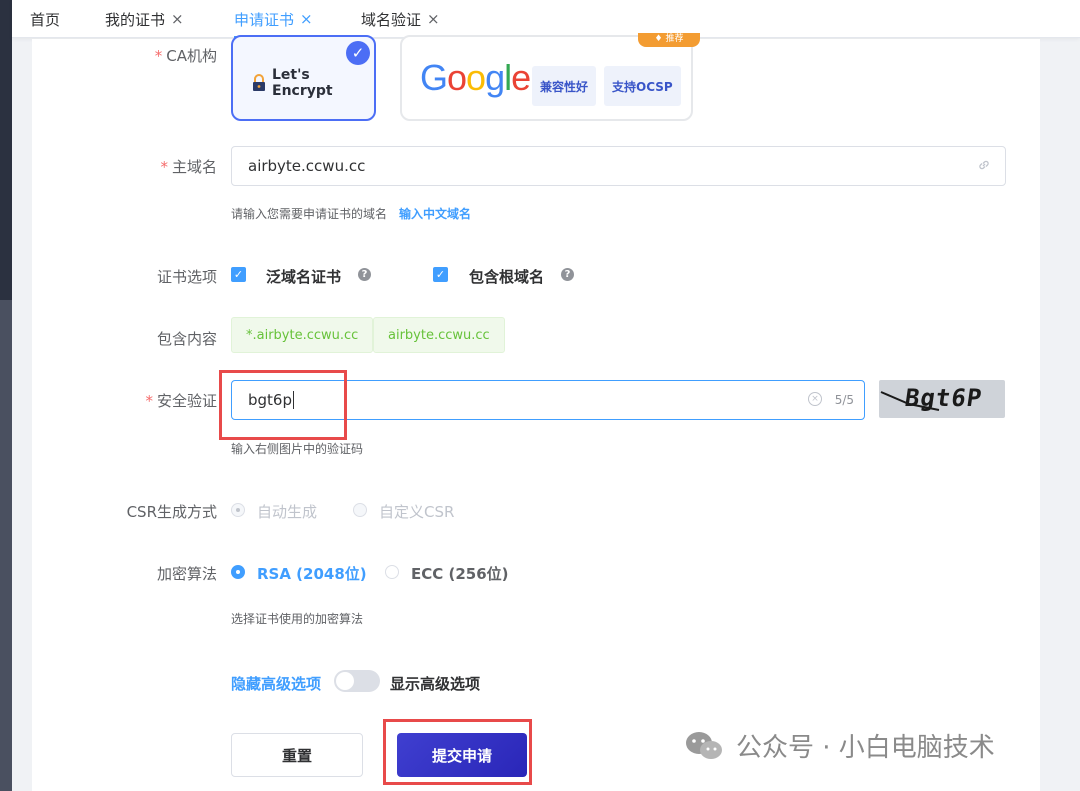 The image size is (1080, 791). Describe the element at coordinates (351, 214) in the screenshot. I see `domain-help: 请输入您需要申请证书的域名 输入中文域名` at that location.